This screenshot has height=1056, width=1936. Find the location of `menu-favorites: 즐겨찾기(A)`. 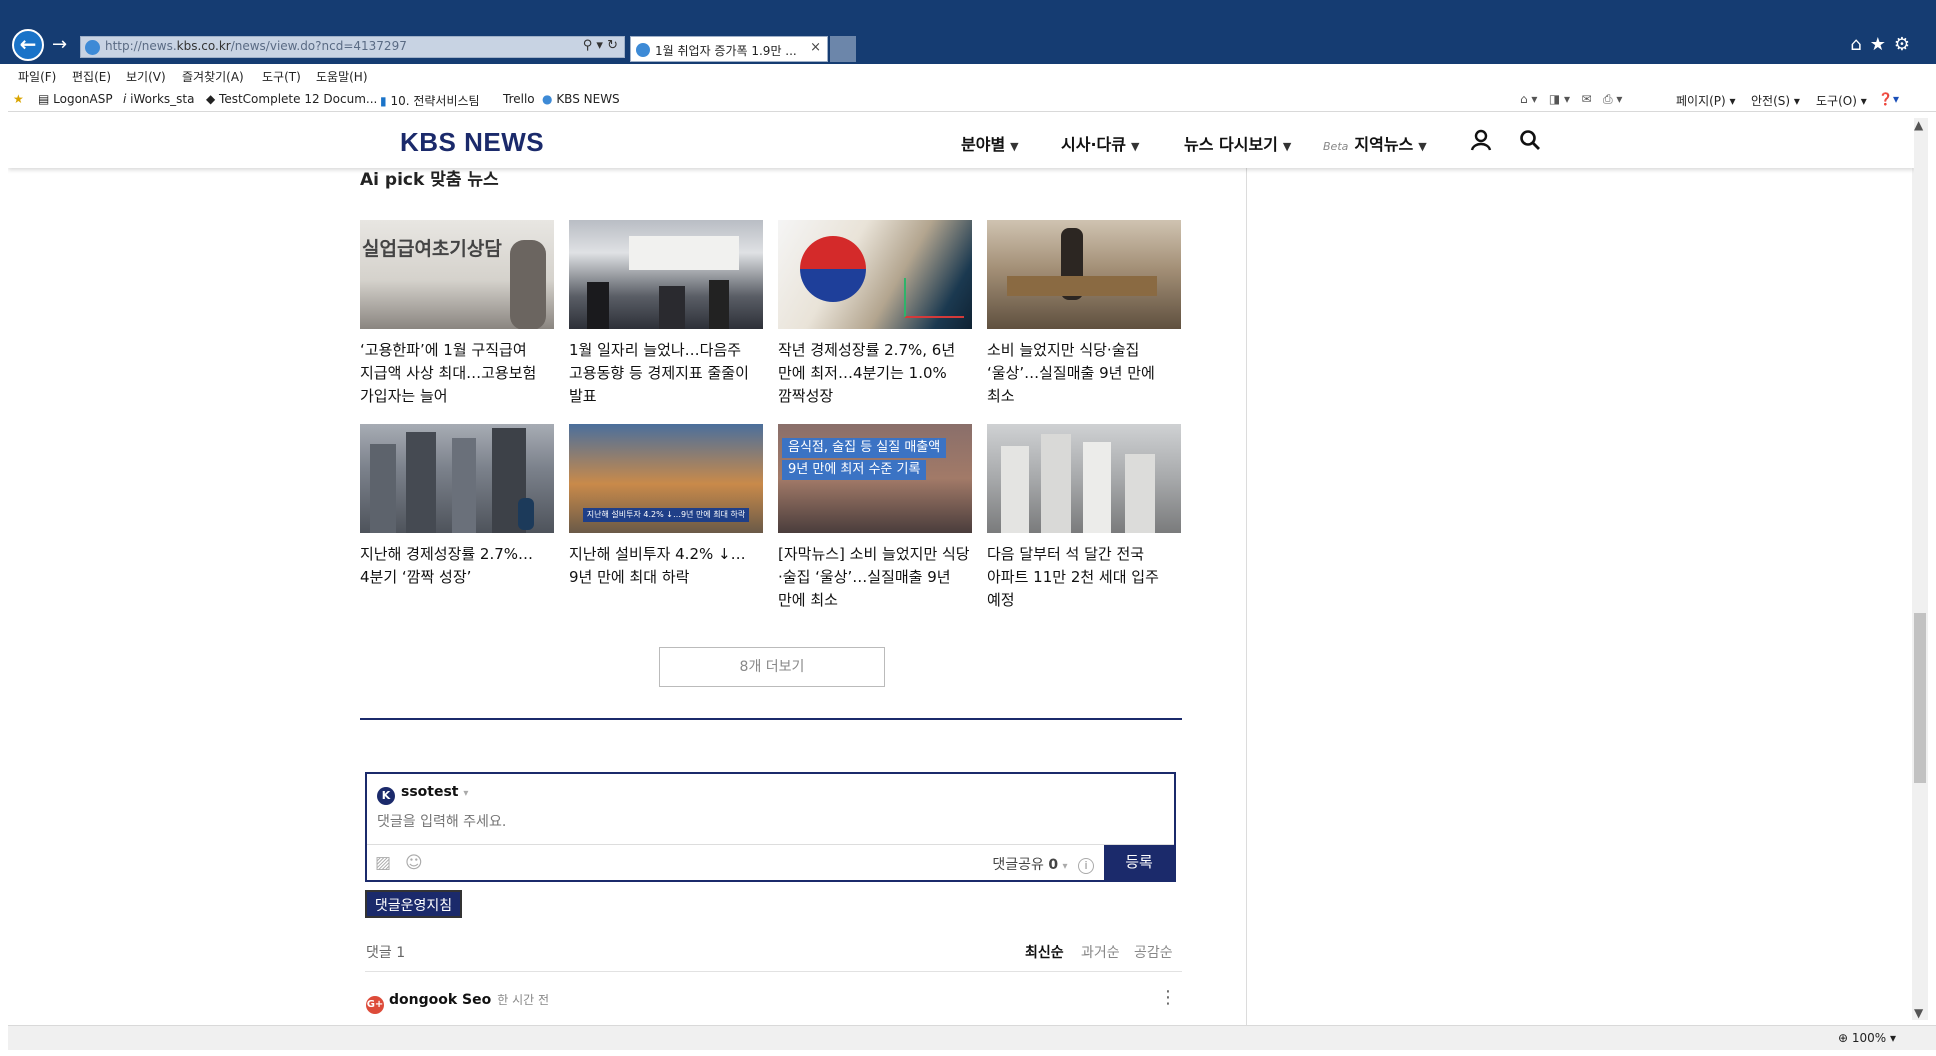

menu-favorites: 즐겨찾기(A) is located at coordinates (213, 76).